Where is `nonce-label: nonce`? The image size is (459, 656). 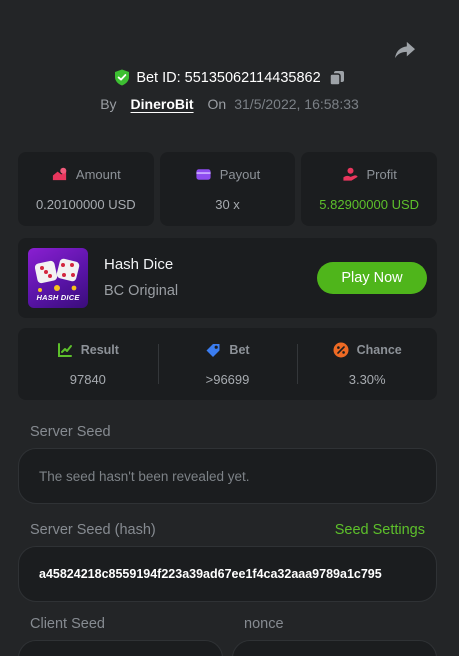
nonce-label: nonce is located at coordinates (264, 624).